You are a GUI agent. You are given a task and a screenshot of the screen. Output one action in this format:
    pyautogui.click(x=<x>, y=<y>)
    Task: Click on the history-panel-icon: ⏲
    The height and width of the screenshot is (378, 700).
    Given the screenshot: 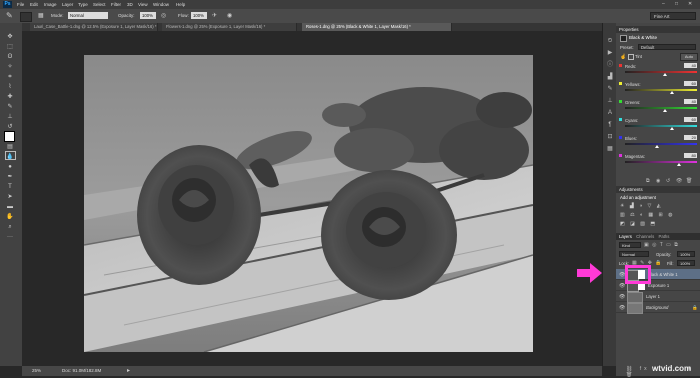 What is the action you would take?
    pyautogui.click(x=610, y=41)
    